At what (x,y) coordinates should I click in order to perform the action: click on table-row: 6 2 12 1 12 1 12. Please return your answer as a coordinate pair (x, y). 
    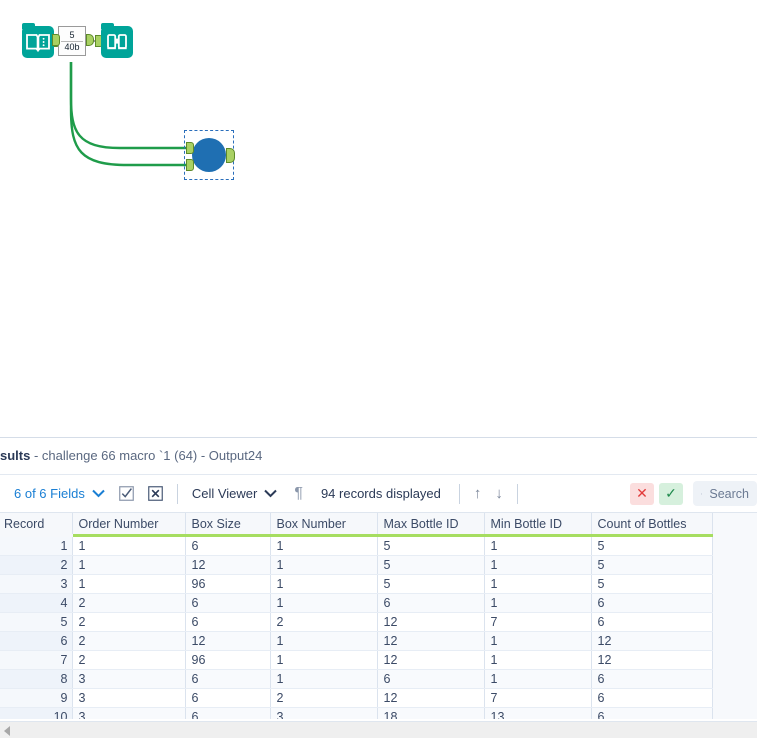
    Looking at the image, I should click on (356, 641).